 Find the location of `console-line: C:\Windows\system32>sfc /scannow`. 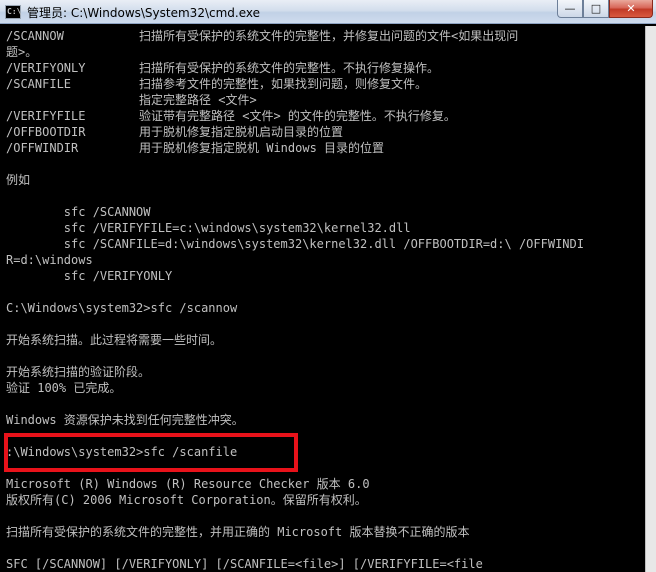

console-line: C:\Windows\system32>sfc /scannow is located at coordinates (121, 308).